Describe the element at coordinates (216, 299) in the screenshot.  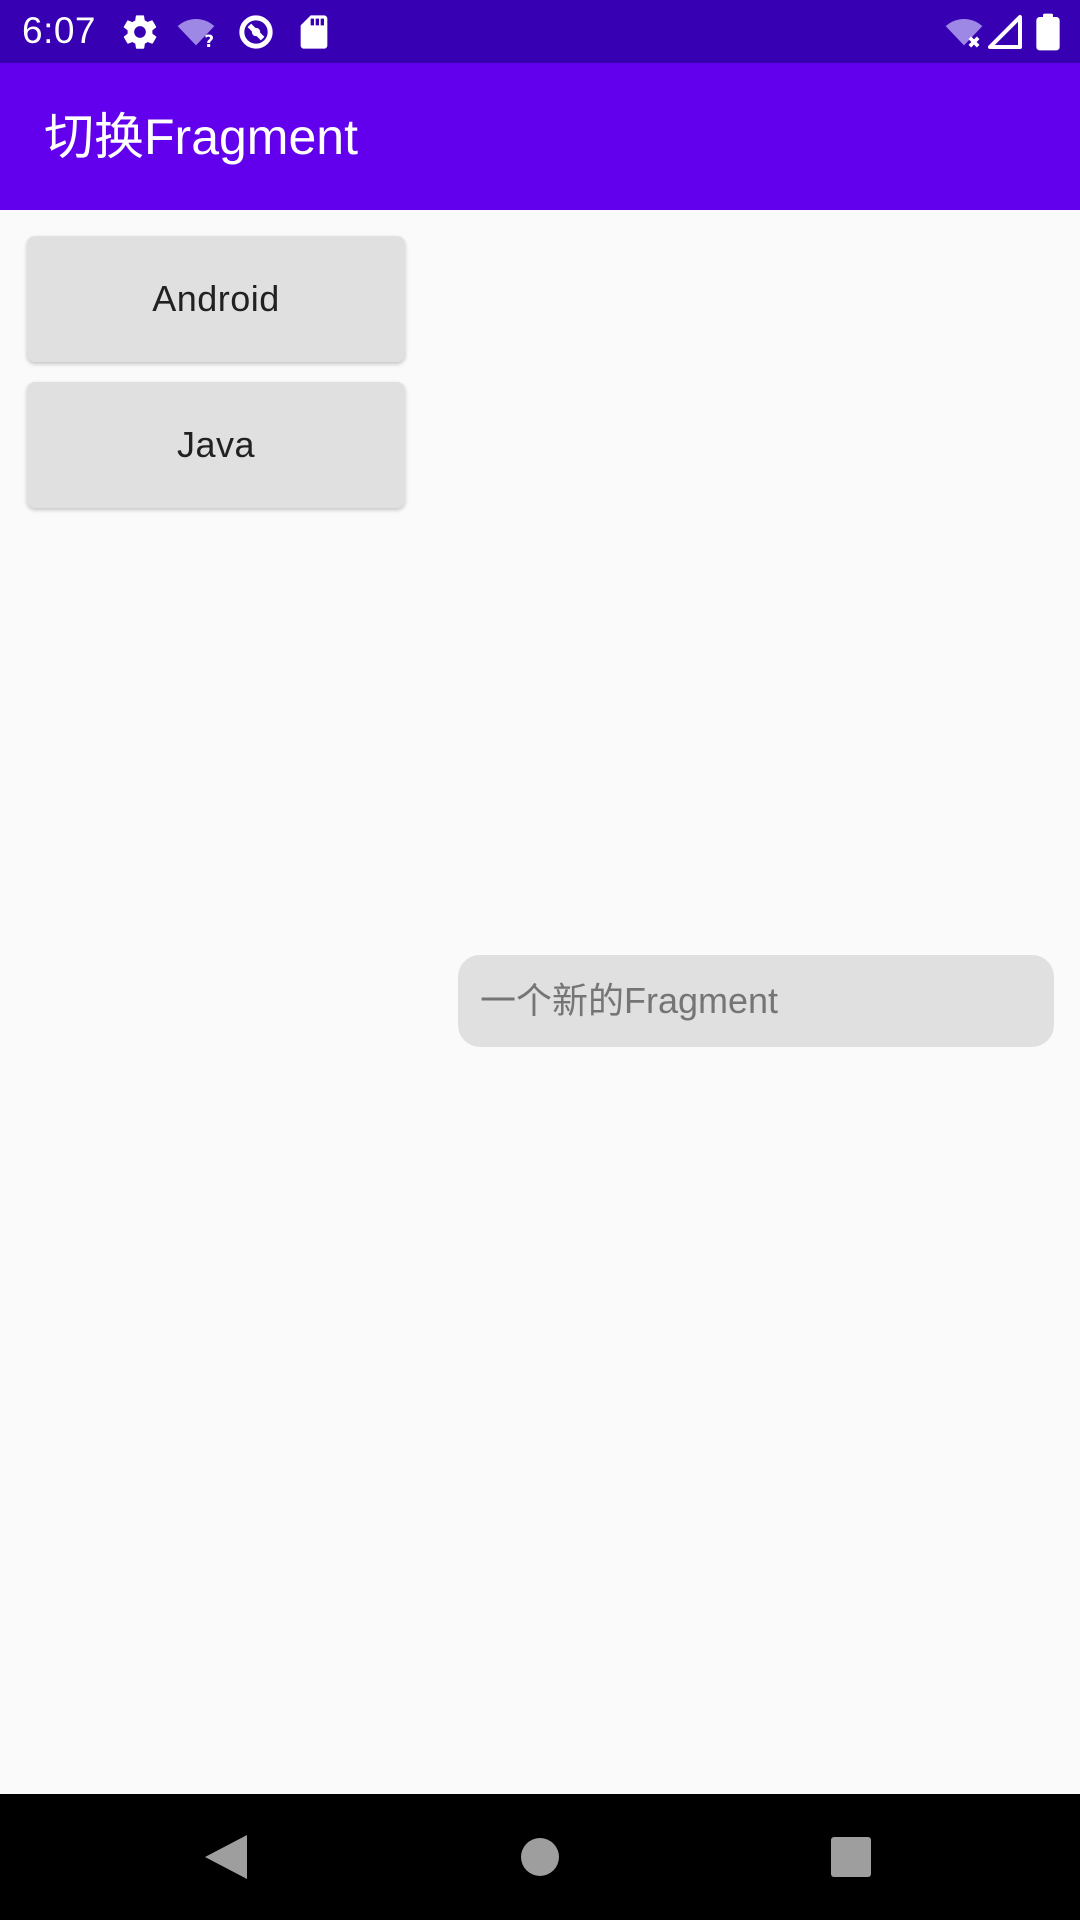
I see `android-button: Android` at that location.